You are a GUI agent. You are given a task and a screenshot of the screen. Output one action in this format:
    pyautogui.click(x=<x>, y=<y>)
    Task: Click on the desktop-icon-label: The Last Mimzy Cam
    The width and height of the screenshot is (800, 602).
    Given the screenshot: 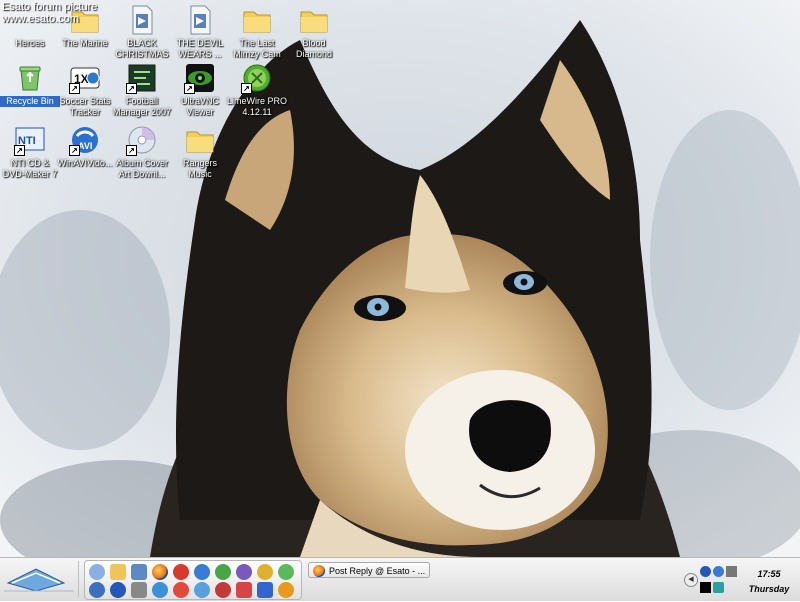 What is the action you would take?
    pyautogui.click(x=257, y=48)
    